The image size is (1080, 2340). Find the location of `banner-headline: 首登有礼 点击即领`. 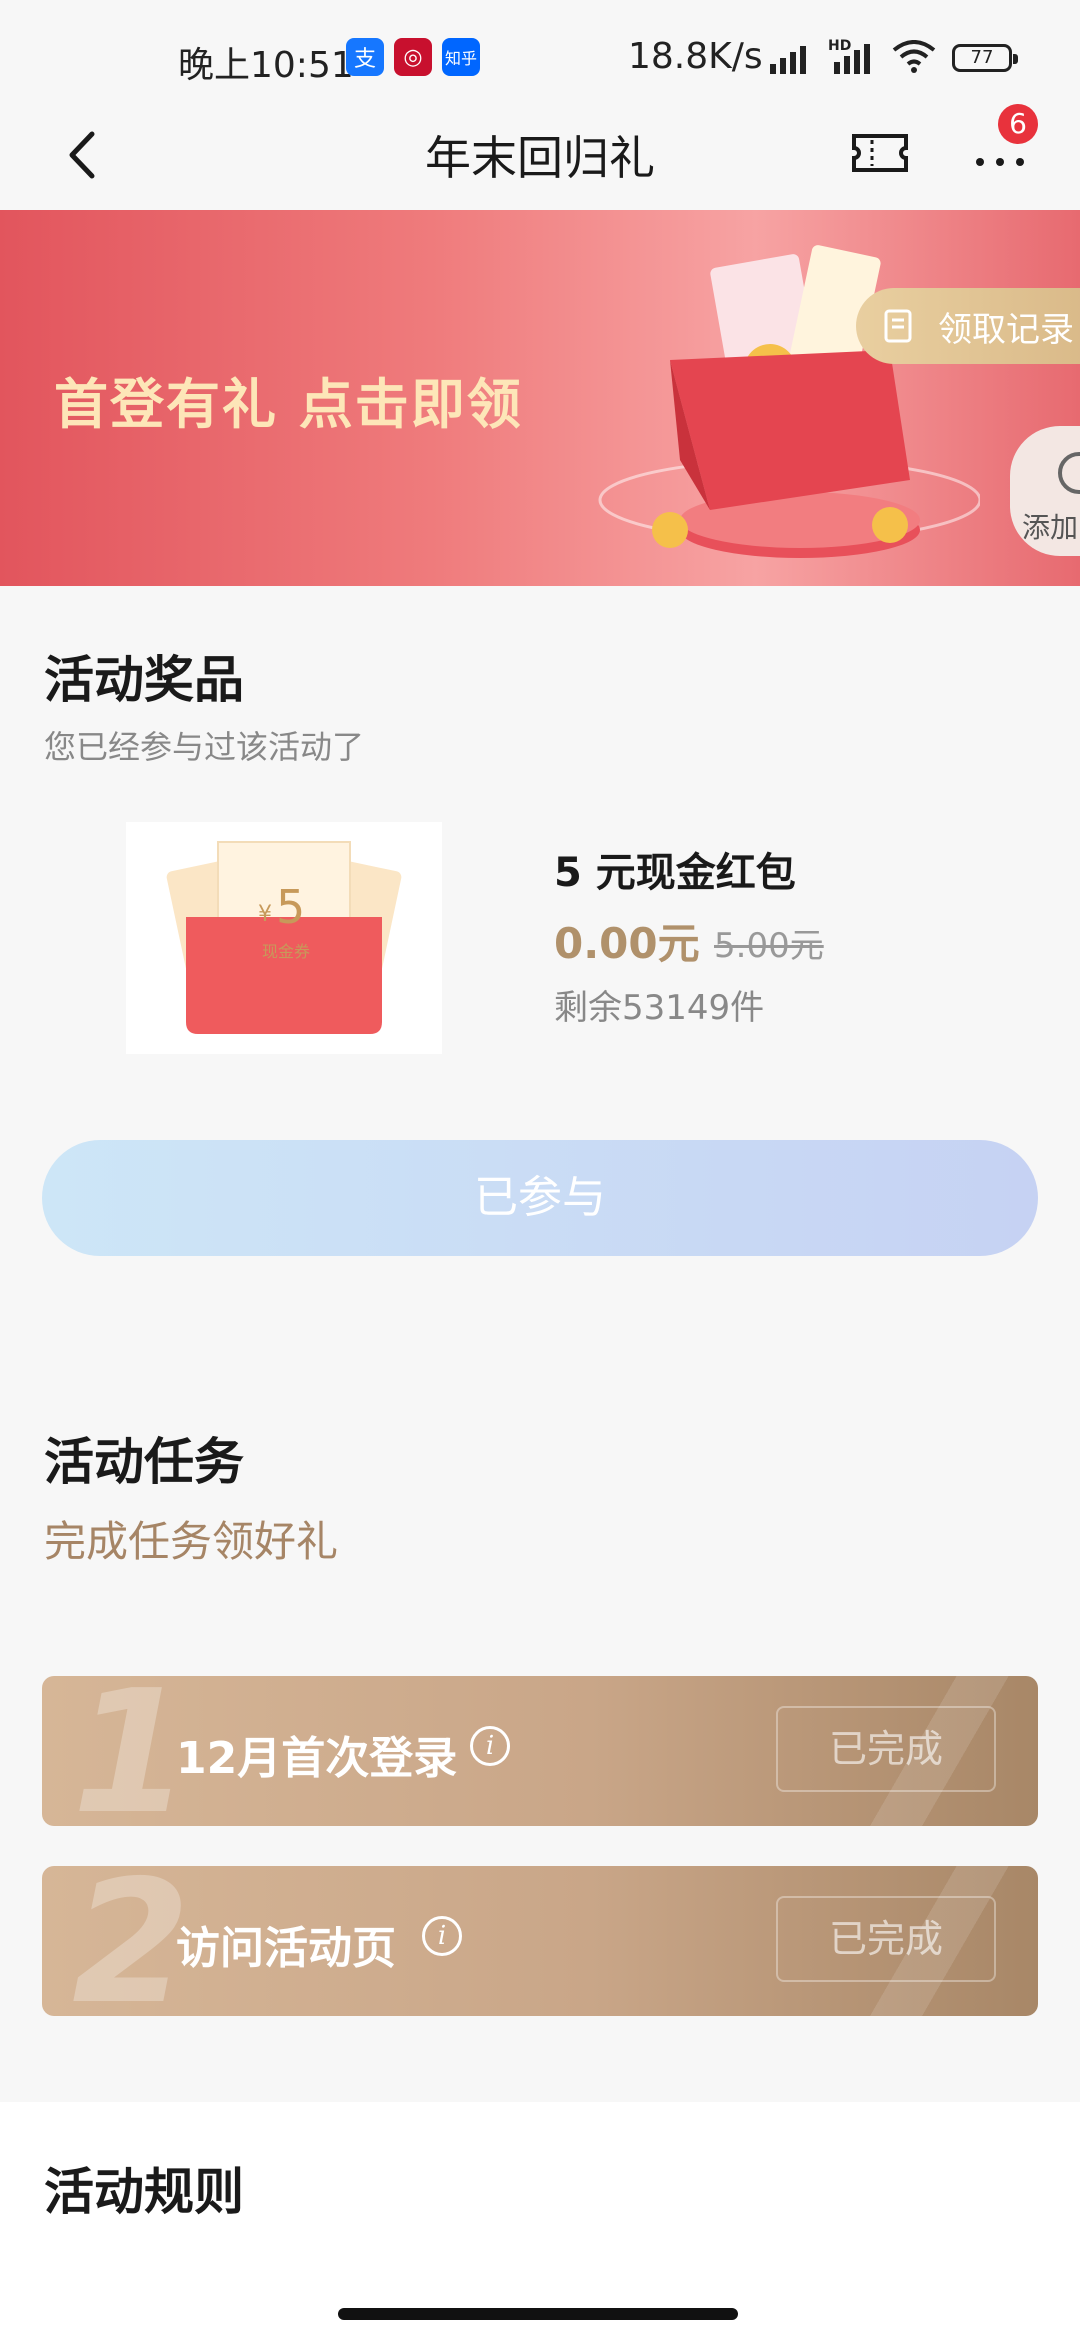

banner-headline: 首登有礼 点击即领 is located at coordinates (288, 404).